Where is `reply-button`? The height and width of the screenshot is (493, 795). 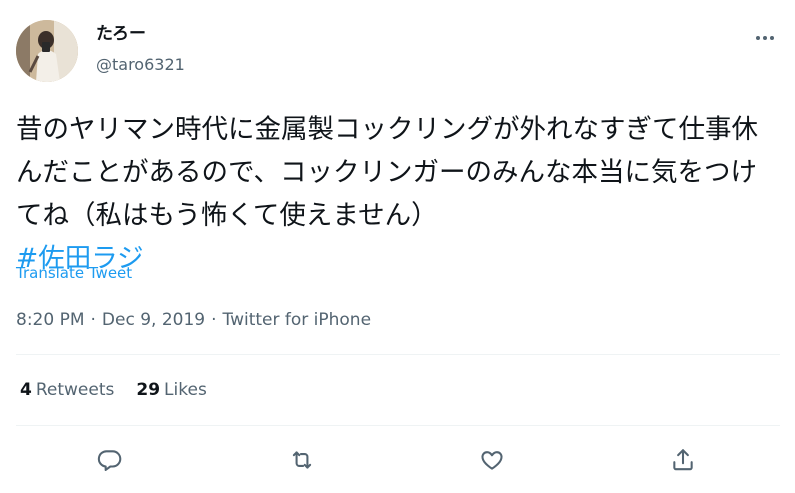
reply-button is located at coordinates (110, 460).